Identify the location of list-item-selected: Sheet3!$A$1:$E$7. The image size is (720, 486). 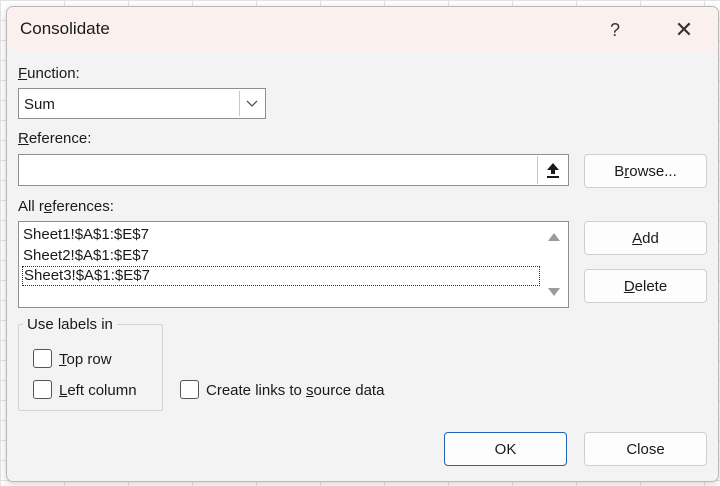
(281, 276).